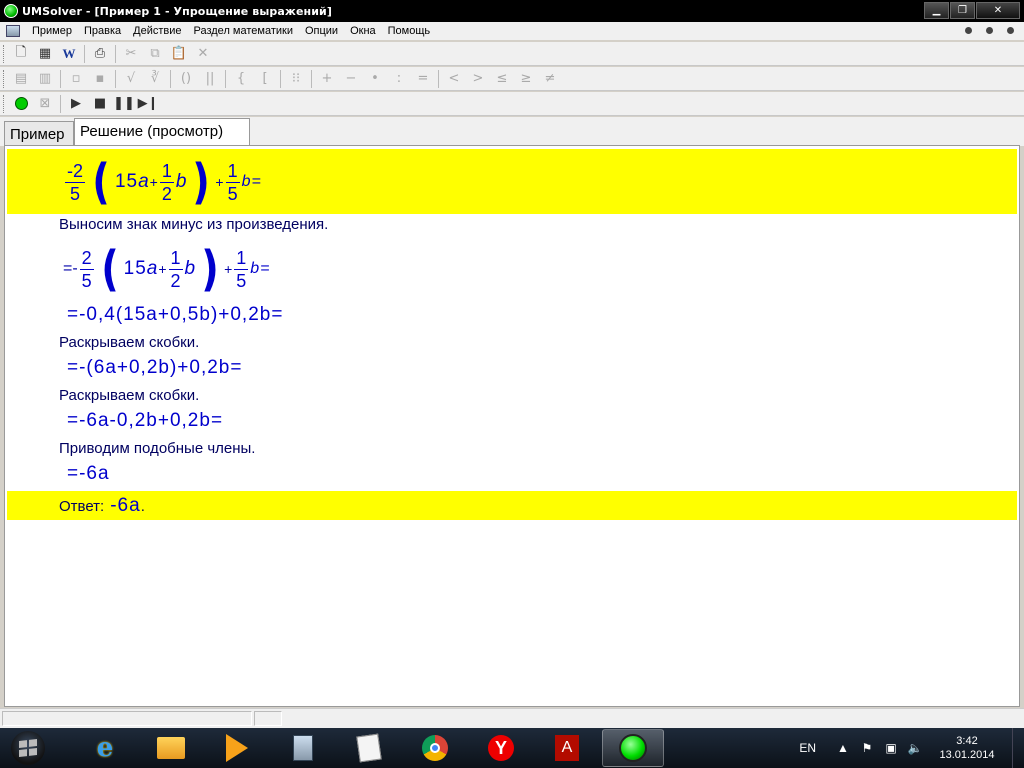 The image size is (1024, 768). Describe the element at coordinates (867, 748) in the screenshot. I see `action-center-flag-icon: ⚑` at that location.